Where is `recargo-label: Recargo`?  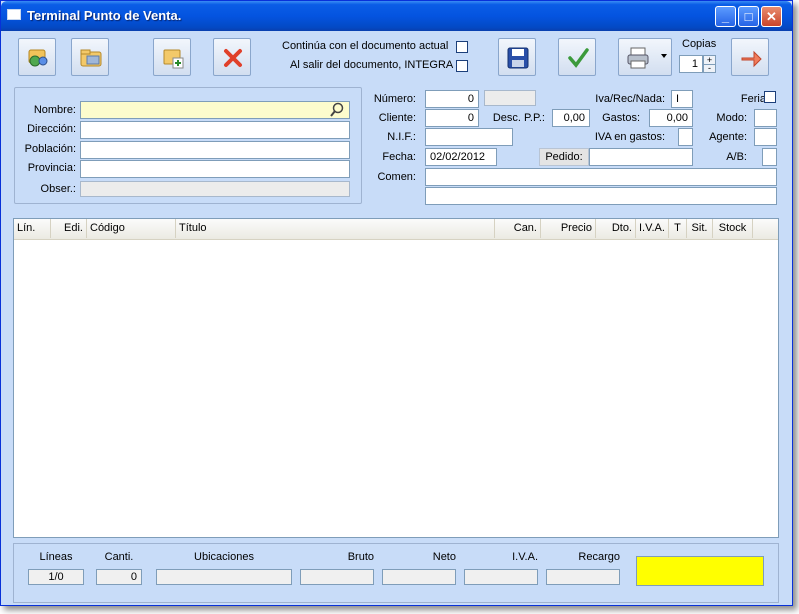 recargo-label: Recargo is located at coordinates (599, 557).